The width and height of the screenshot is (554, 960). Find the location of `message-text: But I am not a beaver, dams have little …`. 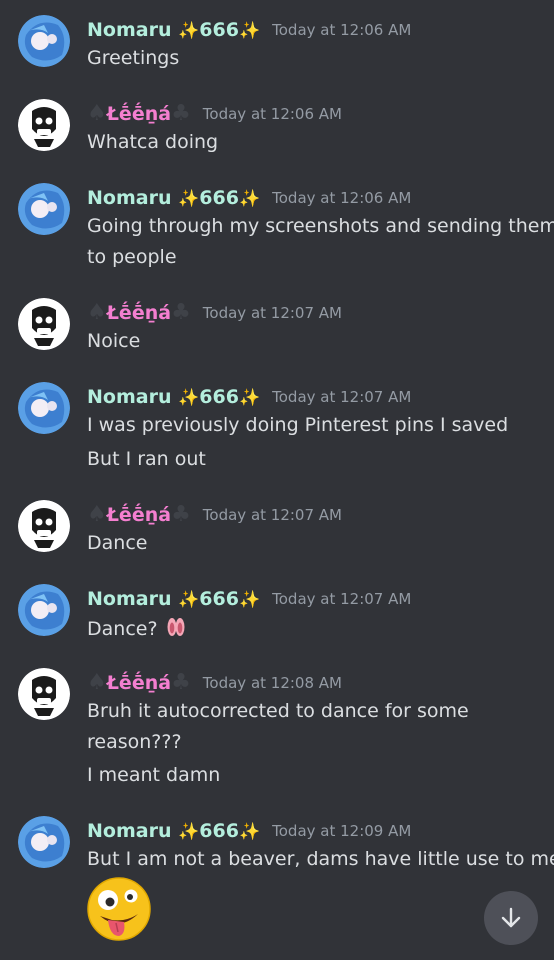

message-text: But I am not a beaver, dams have little … is located at coordinates (320, 859).